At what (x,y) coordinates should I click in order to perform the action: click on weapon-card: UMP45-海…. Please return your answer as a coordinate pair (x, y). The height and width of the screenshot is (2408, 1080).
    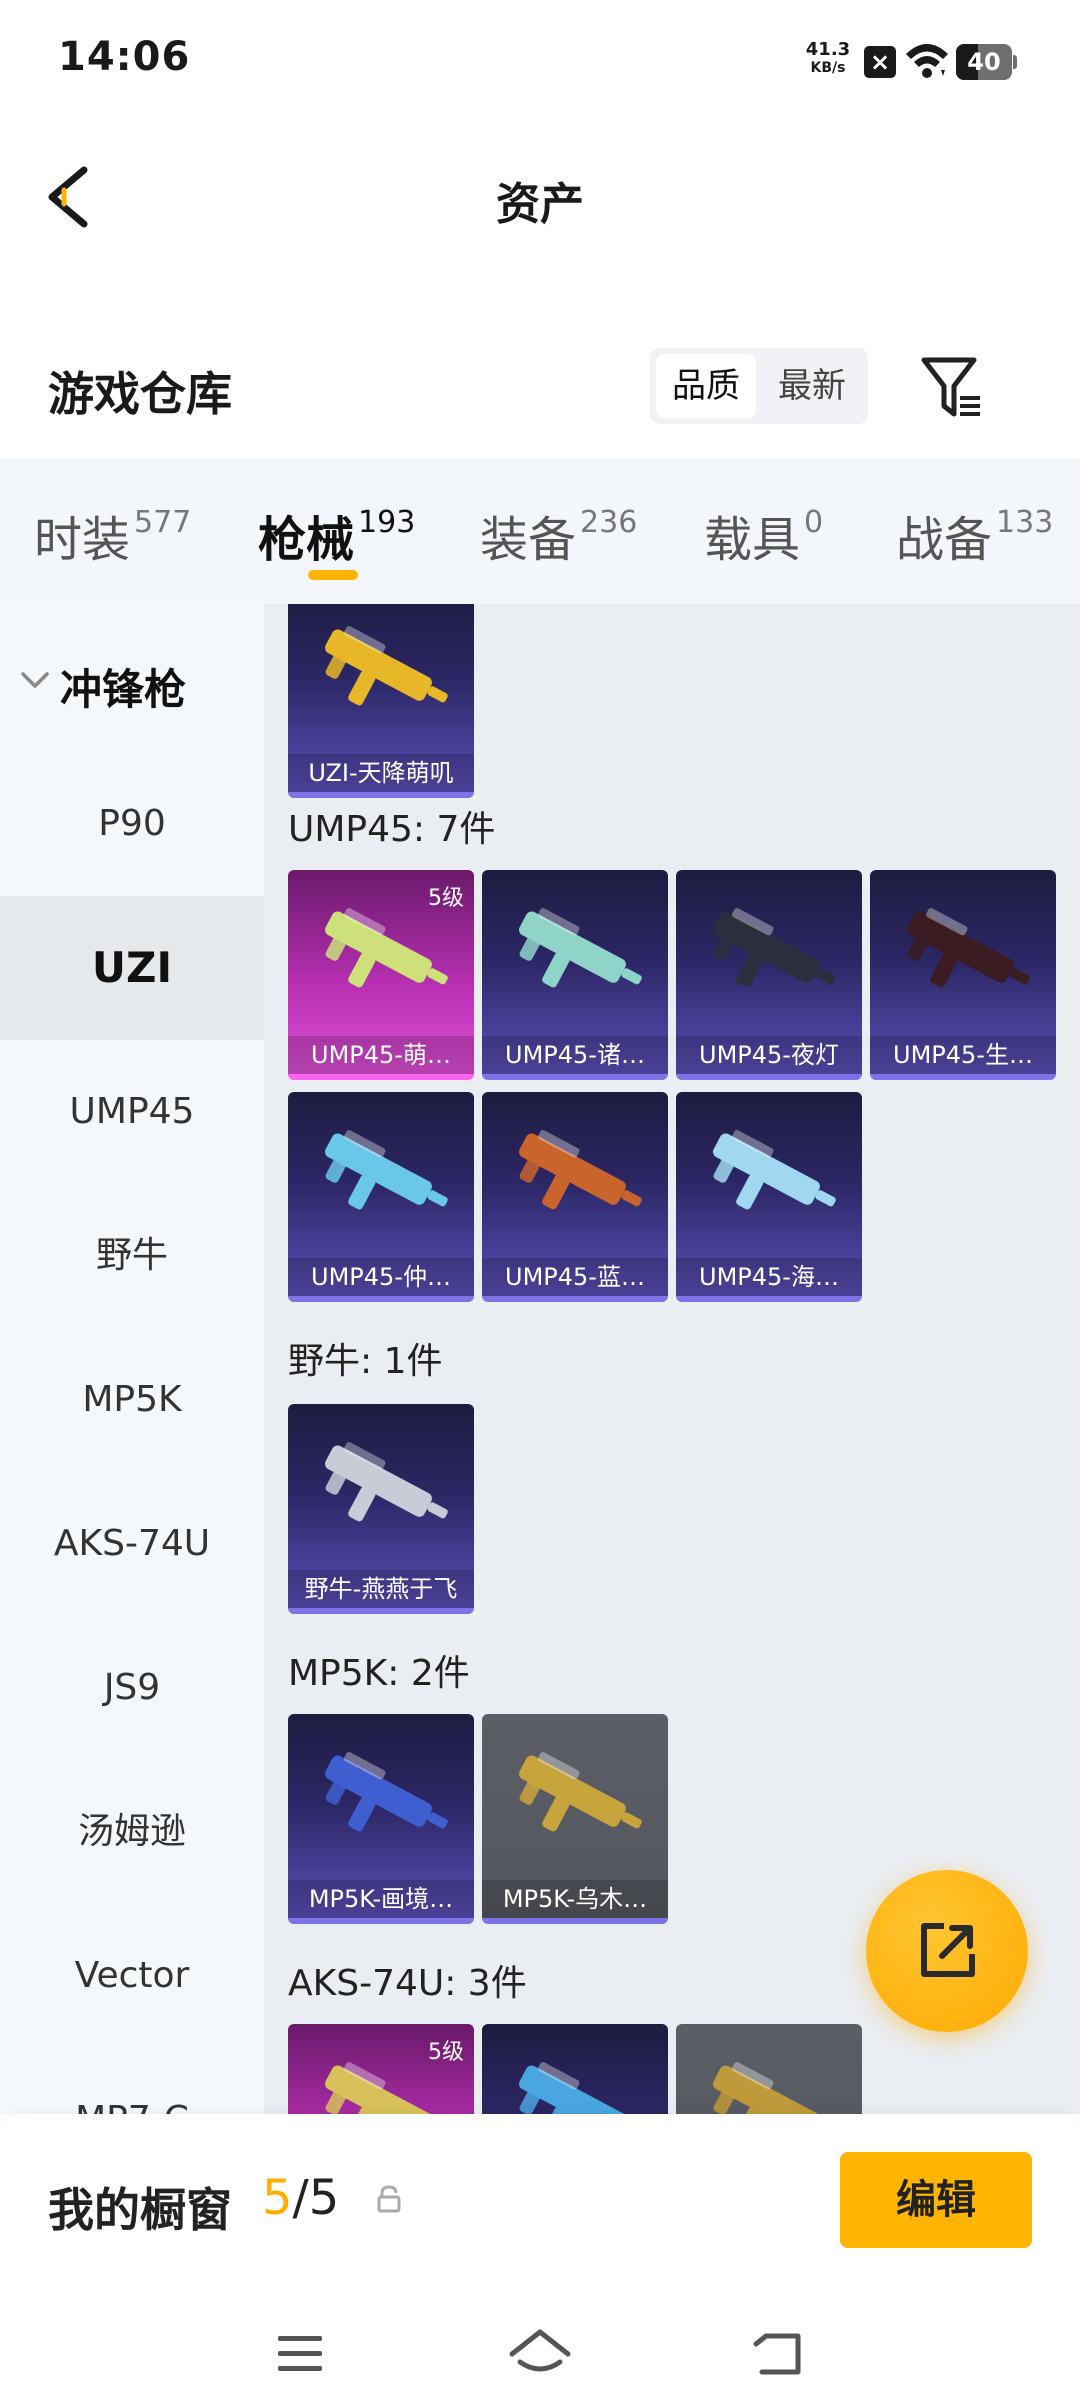
    Looking at the image, I should click on (769, 1197).